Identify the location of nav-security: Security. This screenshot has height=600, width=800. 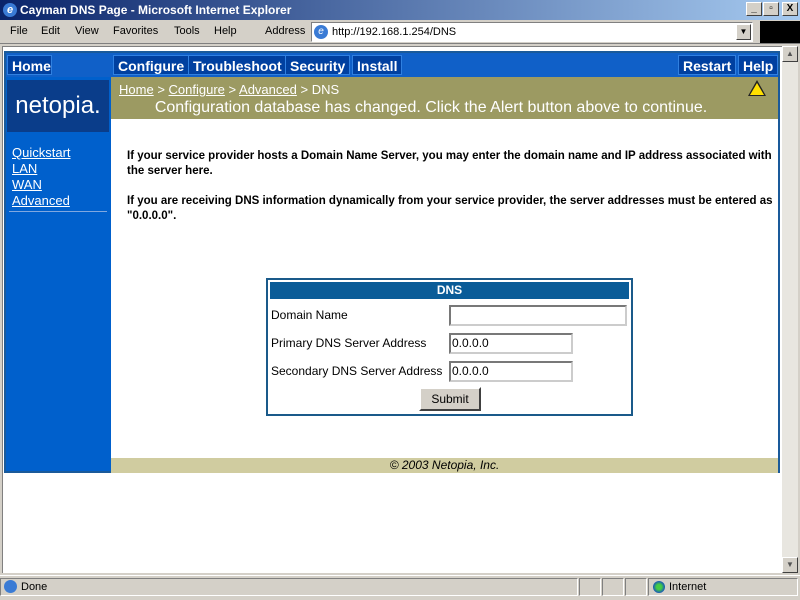
(318, 65).